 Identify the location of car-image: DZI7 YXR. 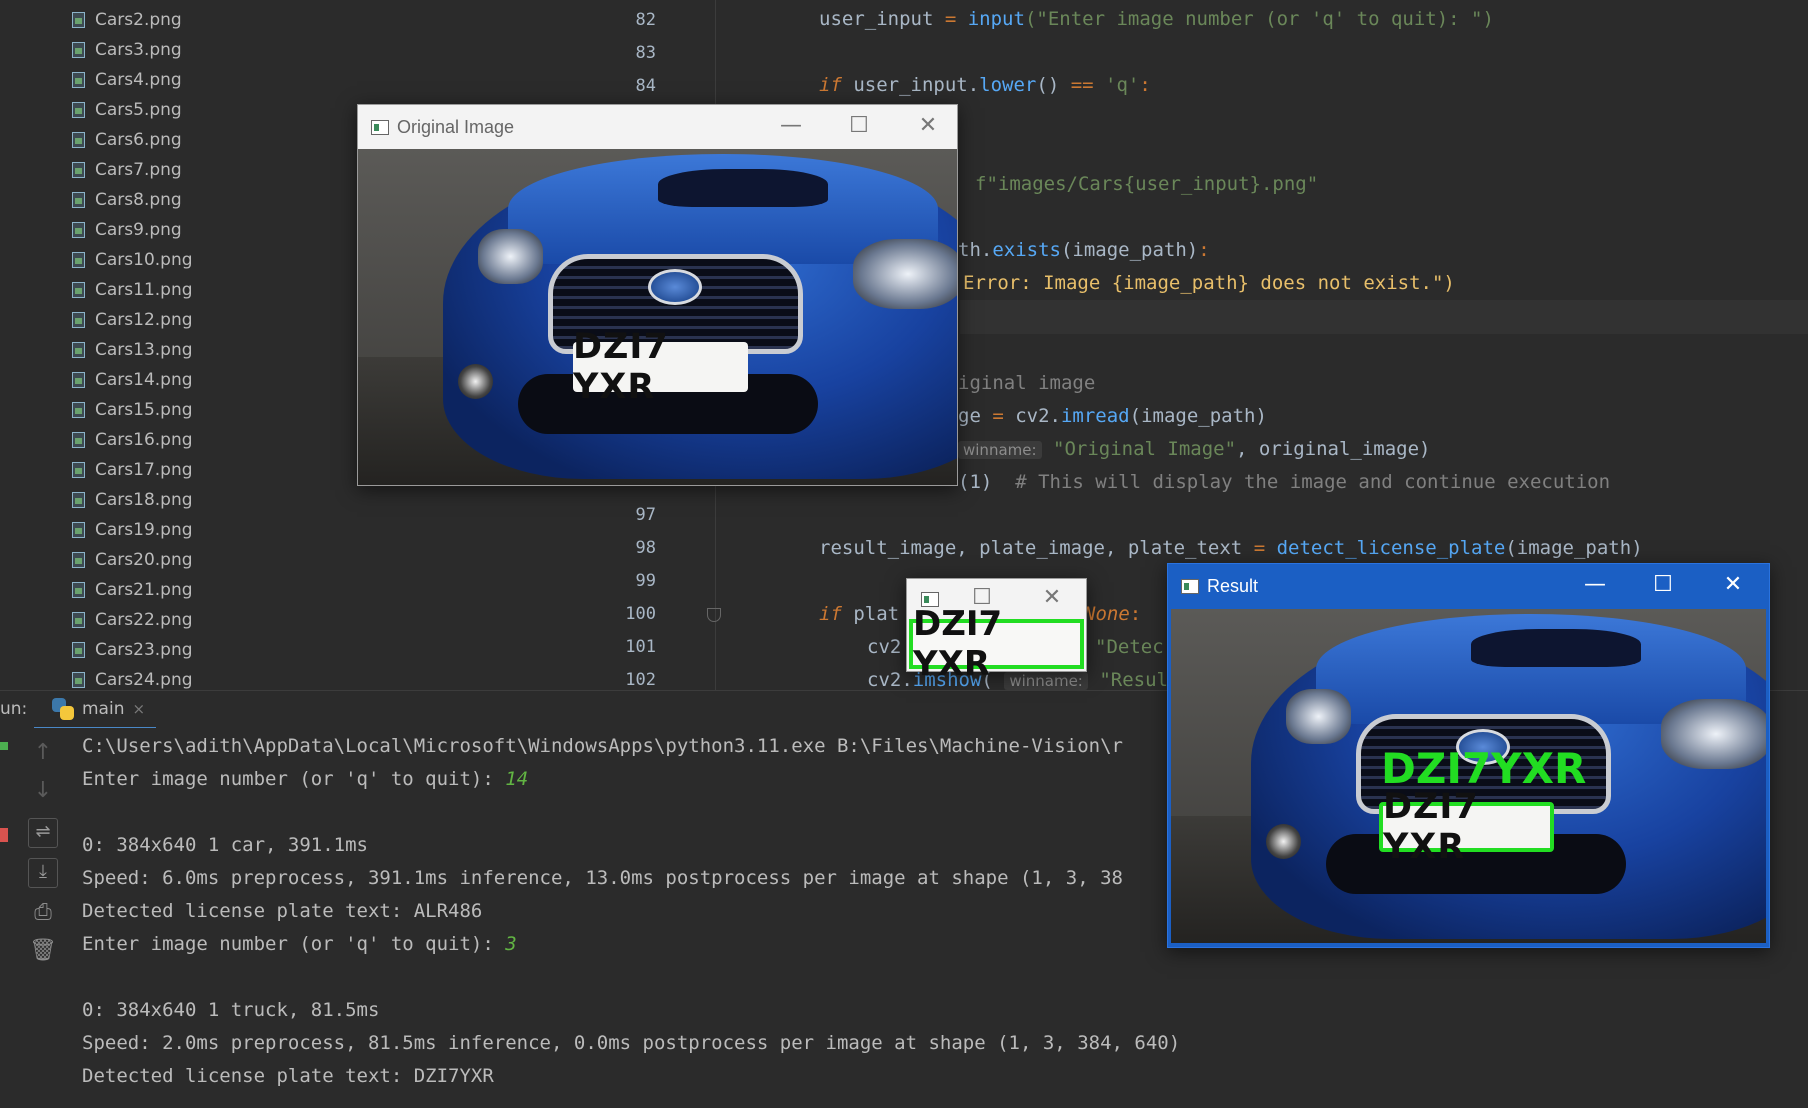
(657, 317).